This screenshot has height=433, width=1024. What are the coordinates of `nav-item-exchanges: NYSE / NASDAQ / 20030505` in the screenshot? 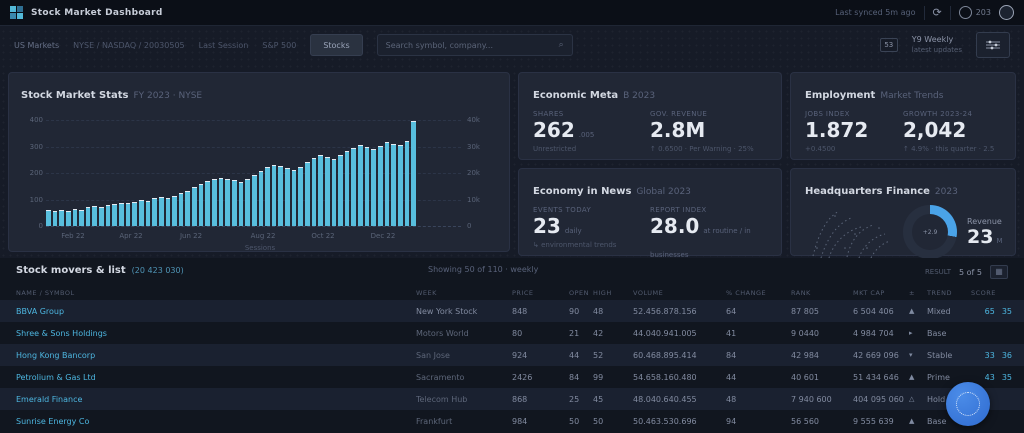 It's located at (128, 45).